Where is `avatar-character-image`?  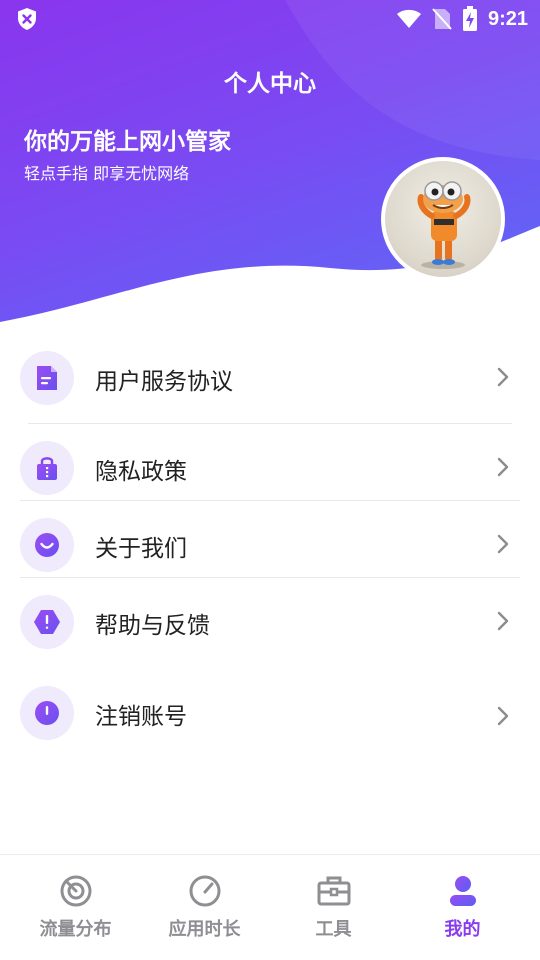 avatar-character-image is located at coordinates (444, 225).